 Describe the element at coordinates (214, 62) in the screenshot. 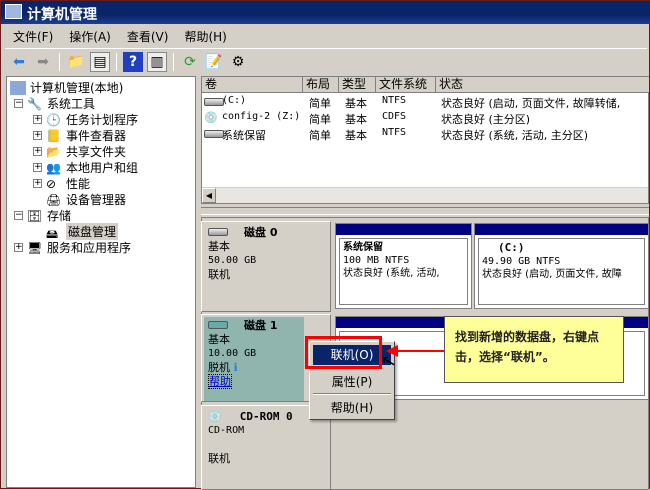

I see `properties-icon: 📝` at that location.